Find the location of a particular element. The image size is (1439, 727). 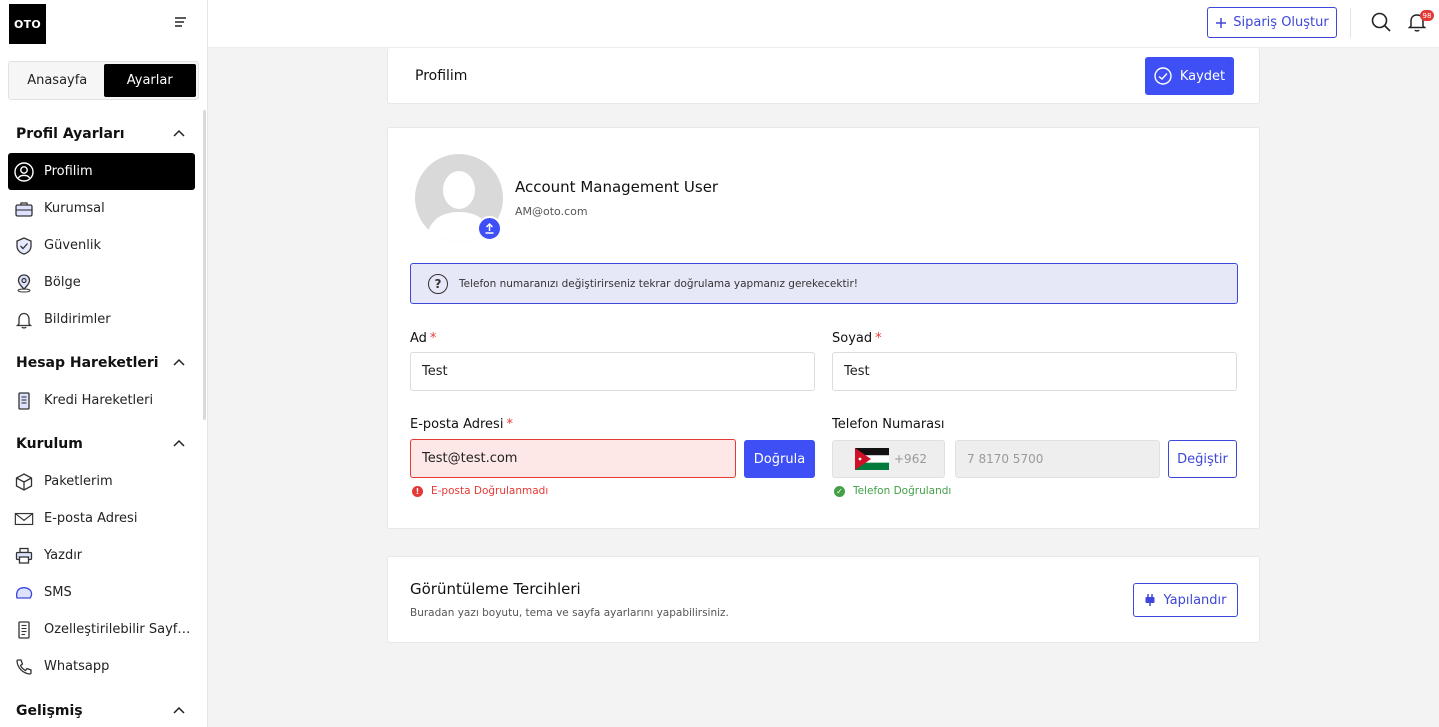

segment-settings: Ayarlar is located at coordinates (149, 80).